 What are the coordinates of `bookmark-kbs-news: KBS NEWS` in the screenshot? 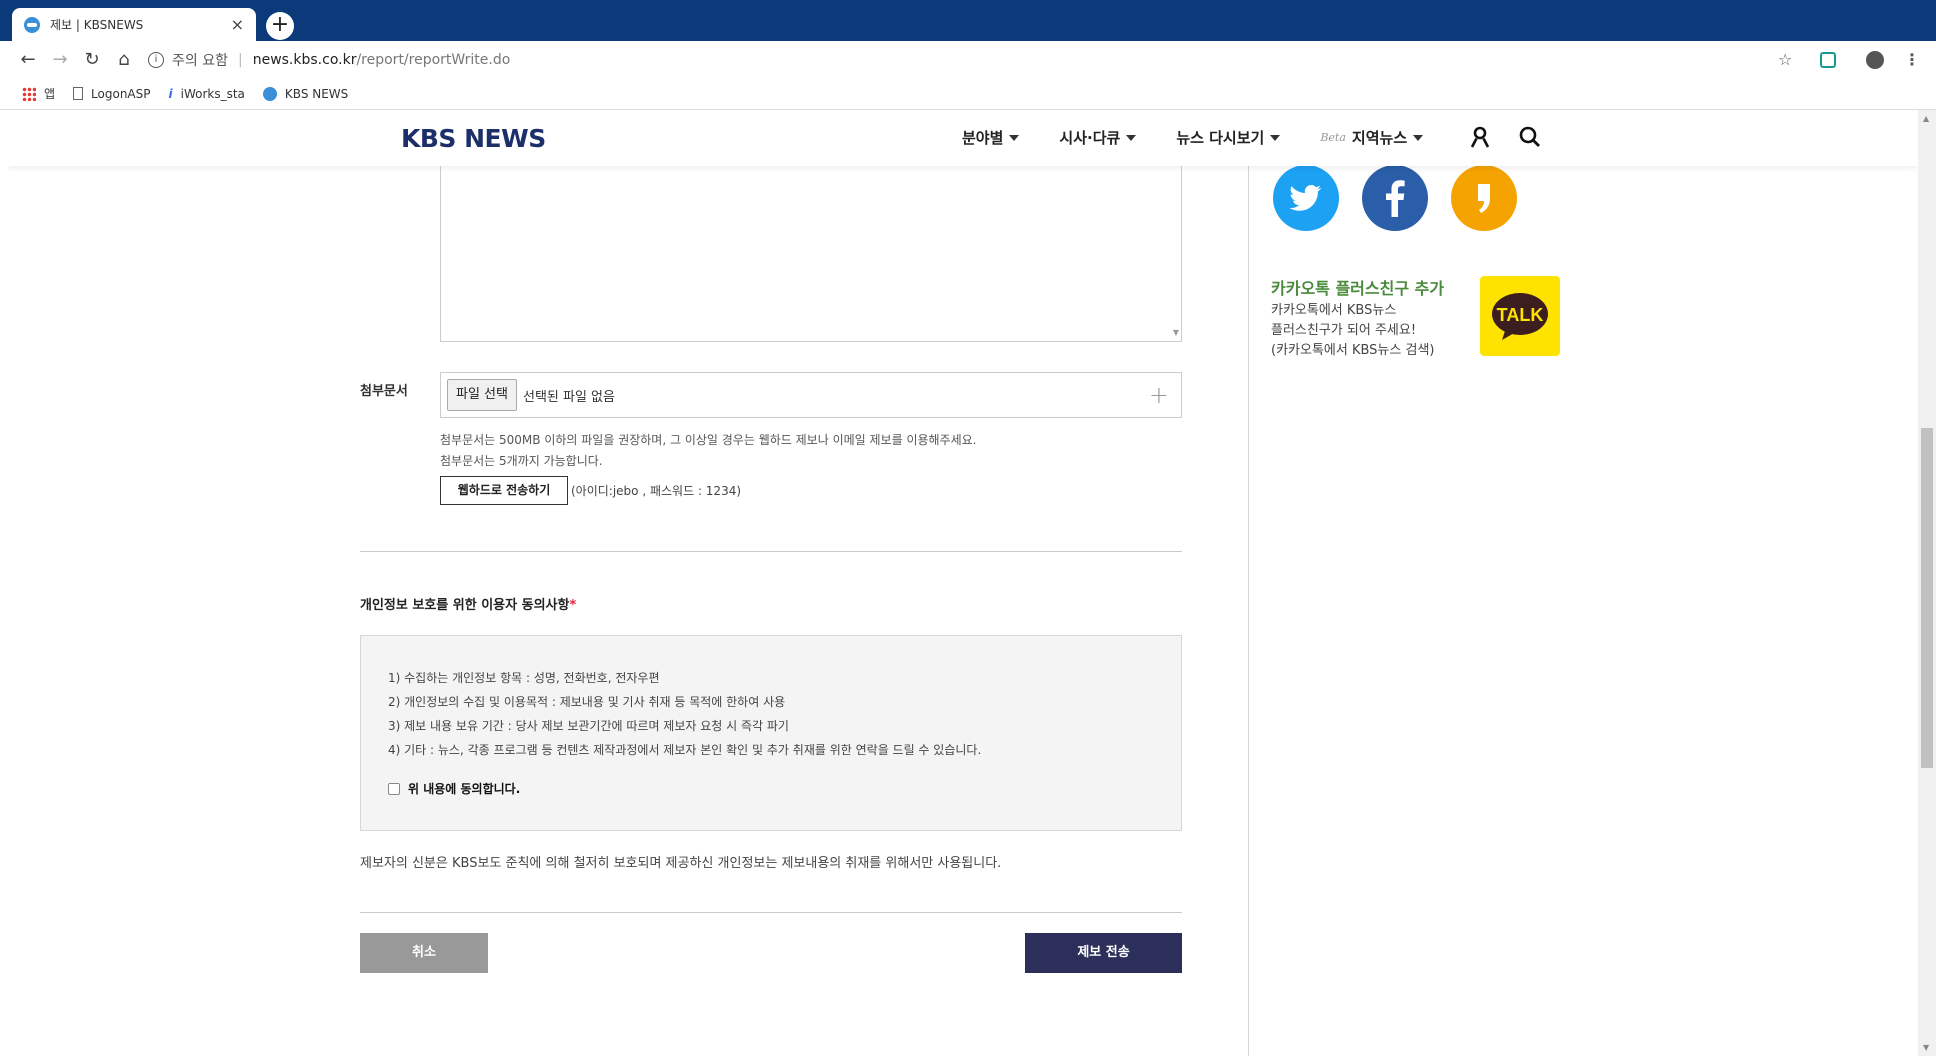 It's located at (305, 93).